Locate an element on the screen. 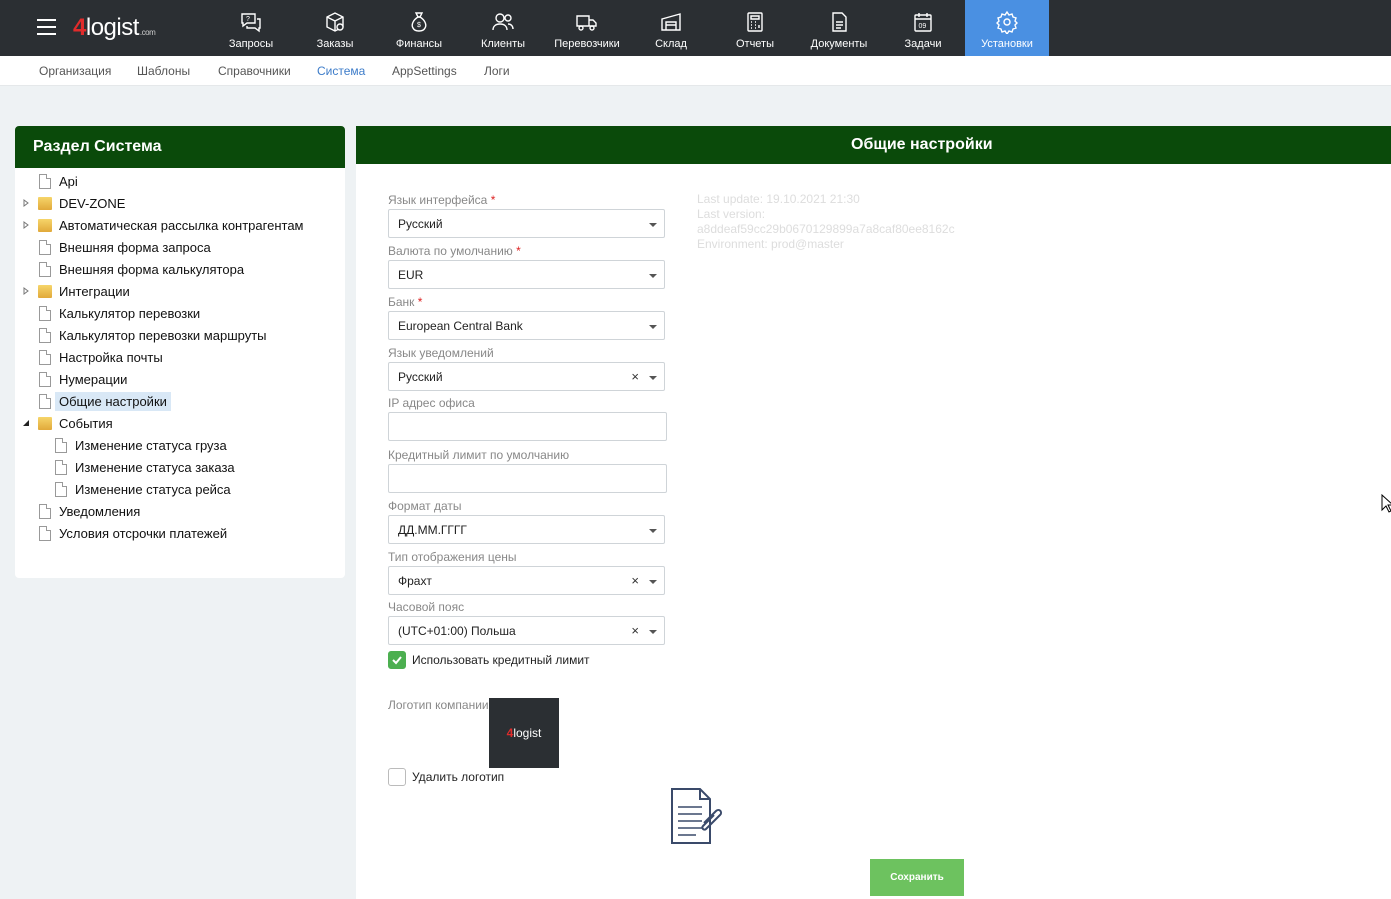  nav-orders: Заказы is located at coordinates (335, 28).